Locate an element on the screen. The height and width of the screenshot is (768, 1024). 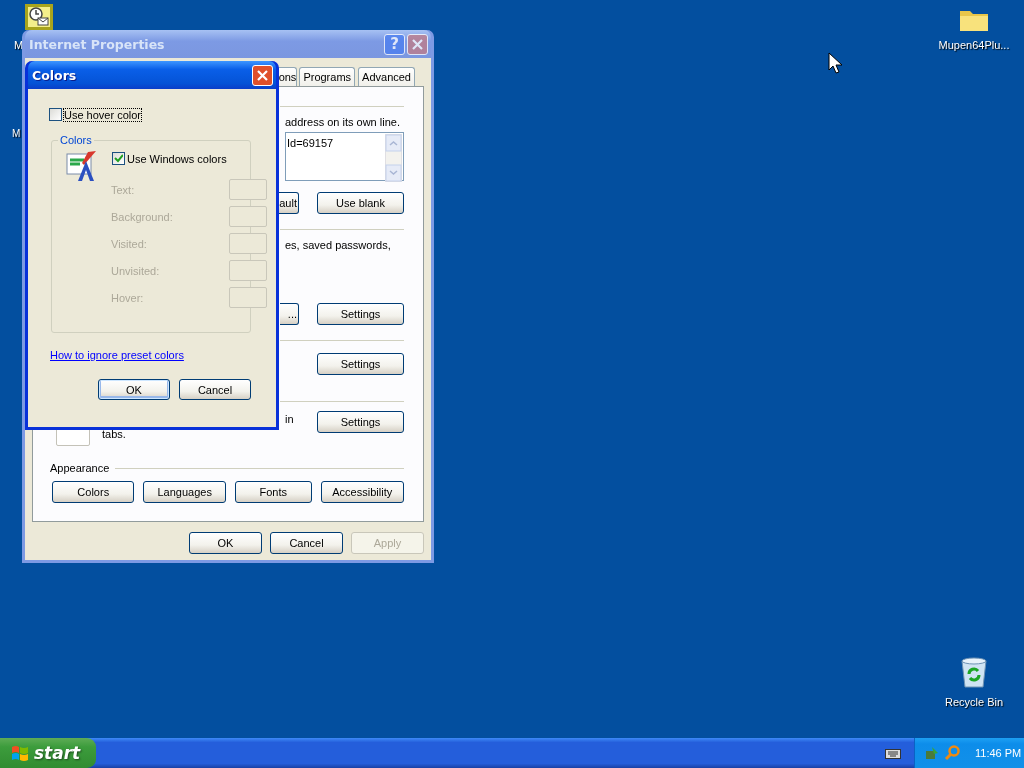
button: Colors is located at coordinates (93, 492).